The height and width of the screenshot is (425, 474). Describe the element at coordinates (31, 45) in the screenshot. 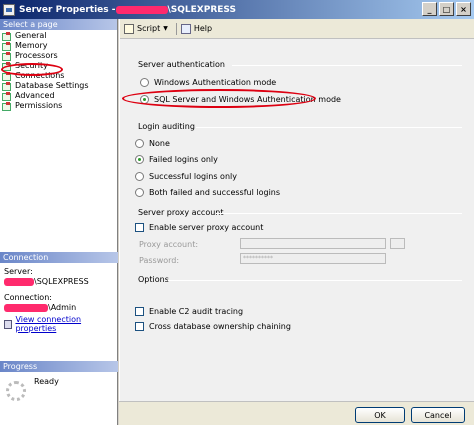

I see `sidebar-item-label: Memory` at that location.